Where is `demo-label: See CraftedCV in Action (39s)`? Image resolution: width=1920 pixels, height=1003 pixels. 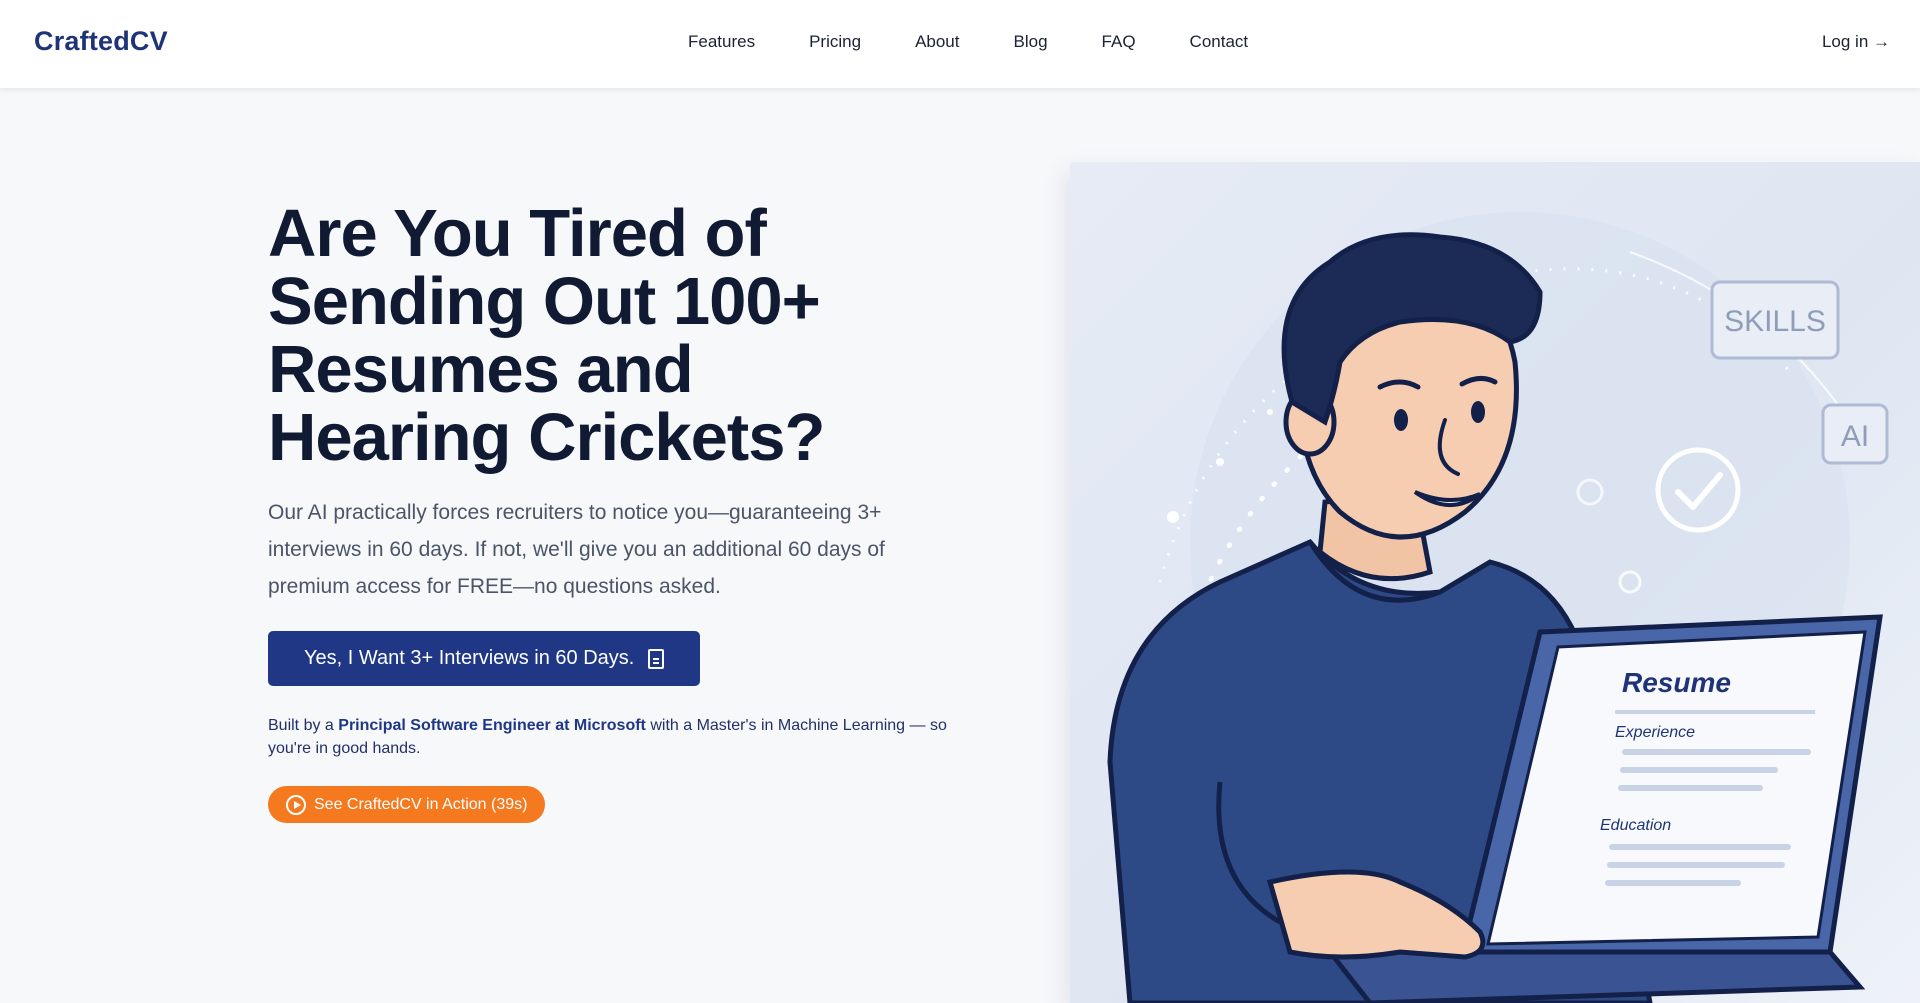 demo-label: See CraftedCV in Action (39s) is located at coordinates (421, 804).